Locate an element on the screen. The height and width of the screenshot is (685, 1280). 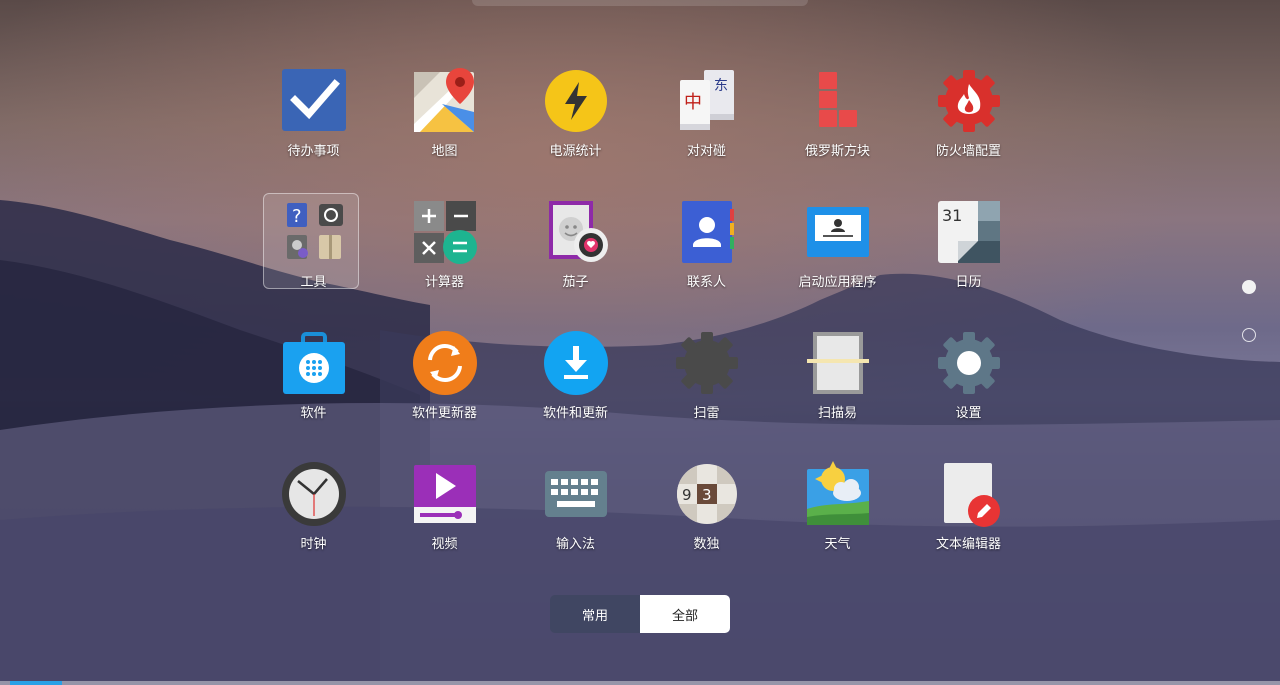
app-label: 俄罗斯方块 is located at coordinates (837, 151).